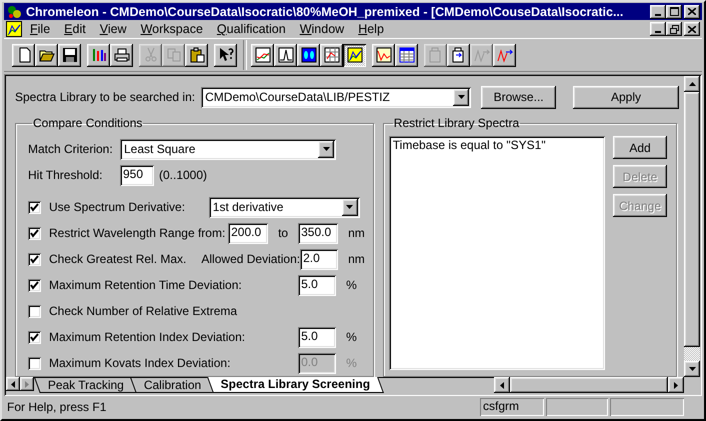 This screenshot has width=706, height=421. Describe the element at coordinates (145, 285) in the screenshot. I see `option-label: Maximum Retention Time Deviation:` at that location.